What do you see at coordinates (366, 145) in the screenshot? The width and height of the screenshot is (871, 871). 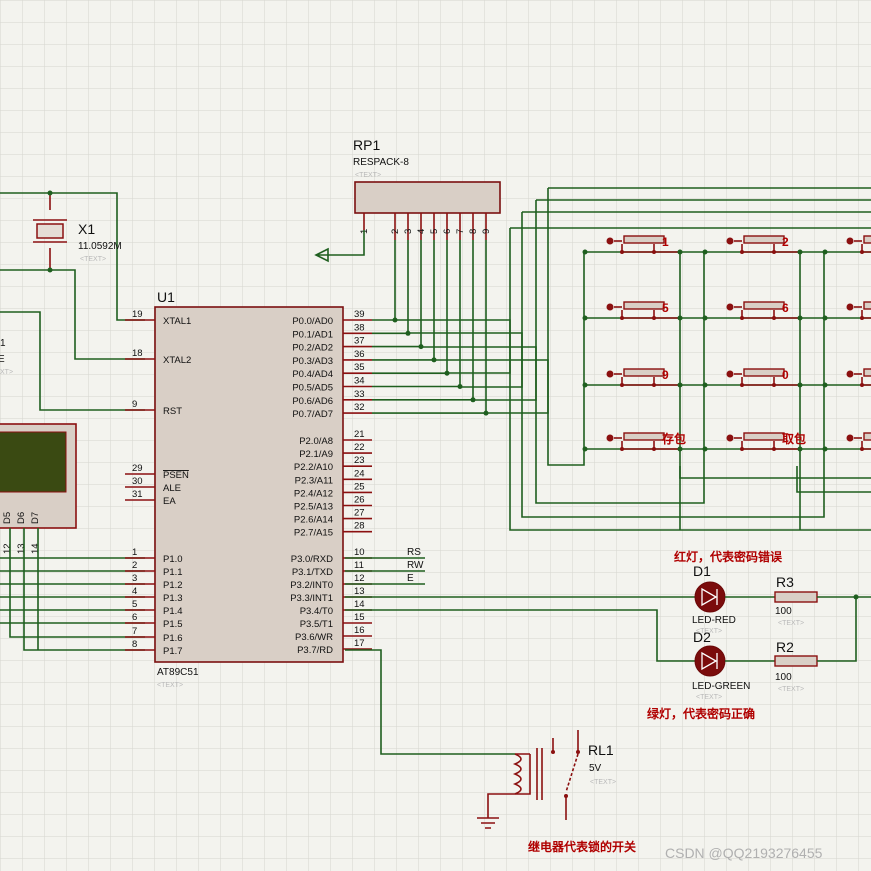 I see `rp1-ref: RP1` at bounding box center [366, 145].